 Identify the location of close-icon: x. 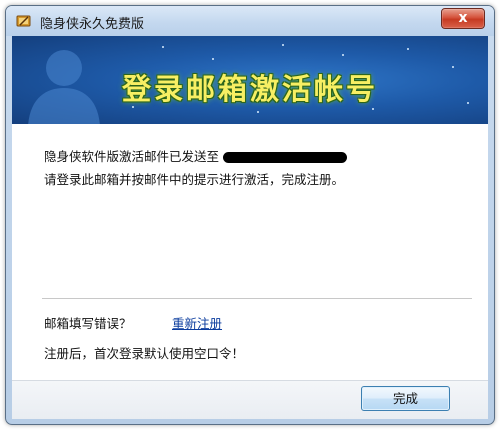
(463, 18).